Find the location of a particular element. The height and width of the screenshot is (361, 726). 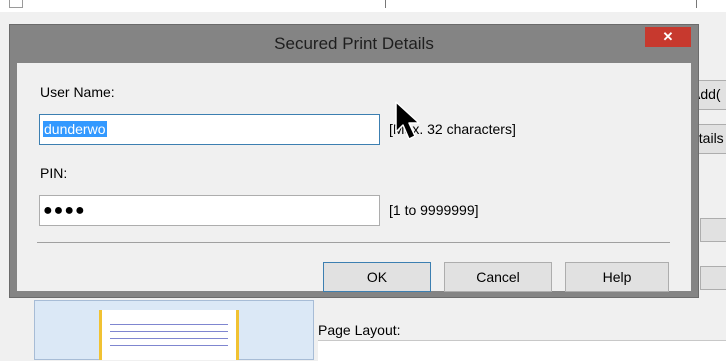

close-button: ✕ is located at coordinates (668, 37).